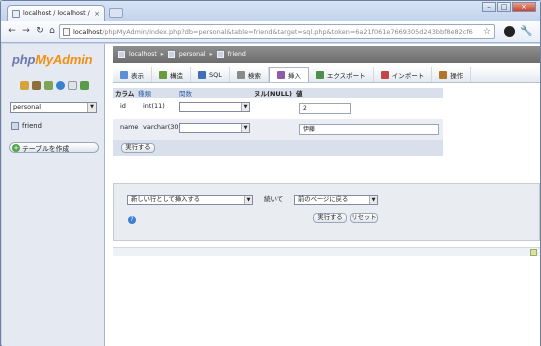 The image size is (541, 346). What do you see at coordinates (489, 7) in the screenshot?
I see `minimize-button: –` at bounding box center [489, 7].